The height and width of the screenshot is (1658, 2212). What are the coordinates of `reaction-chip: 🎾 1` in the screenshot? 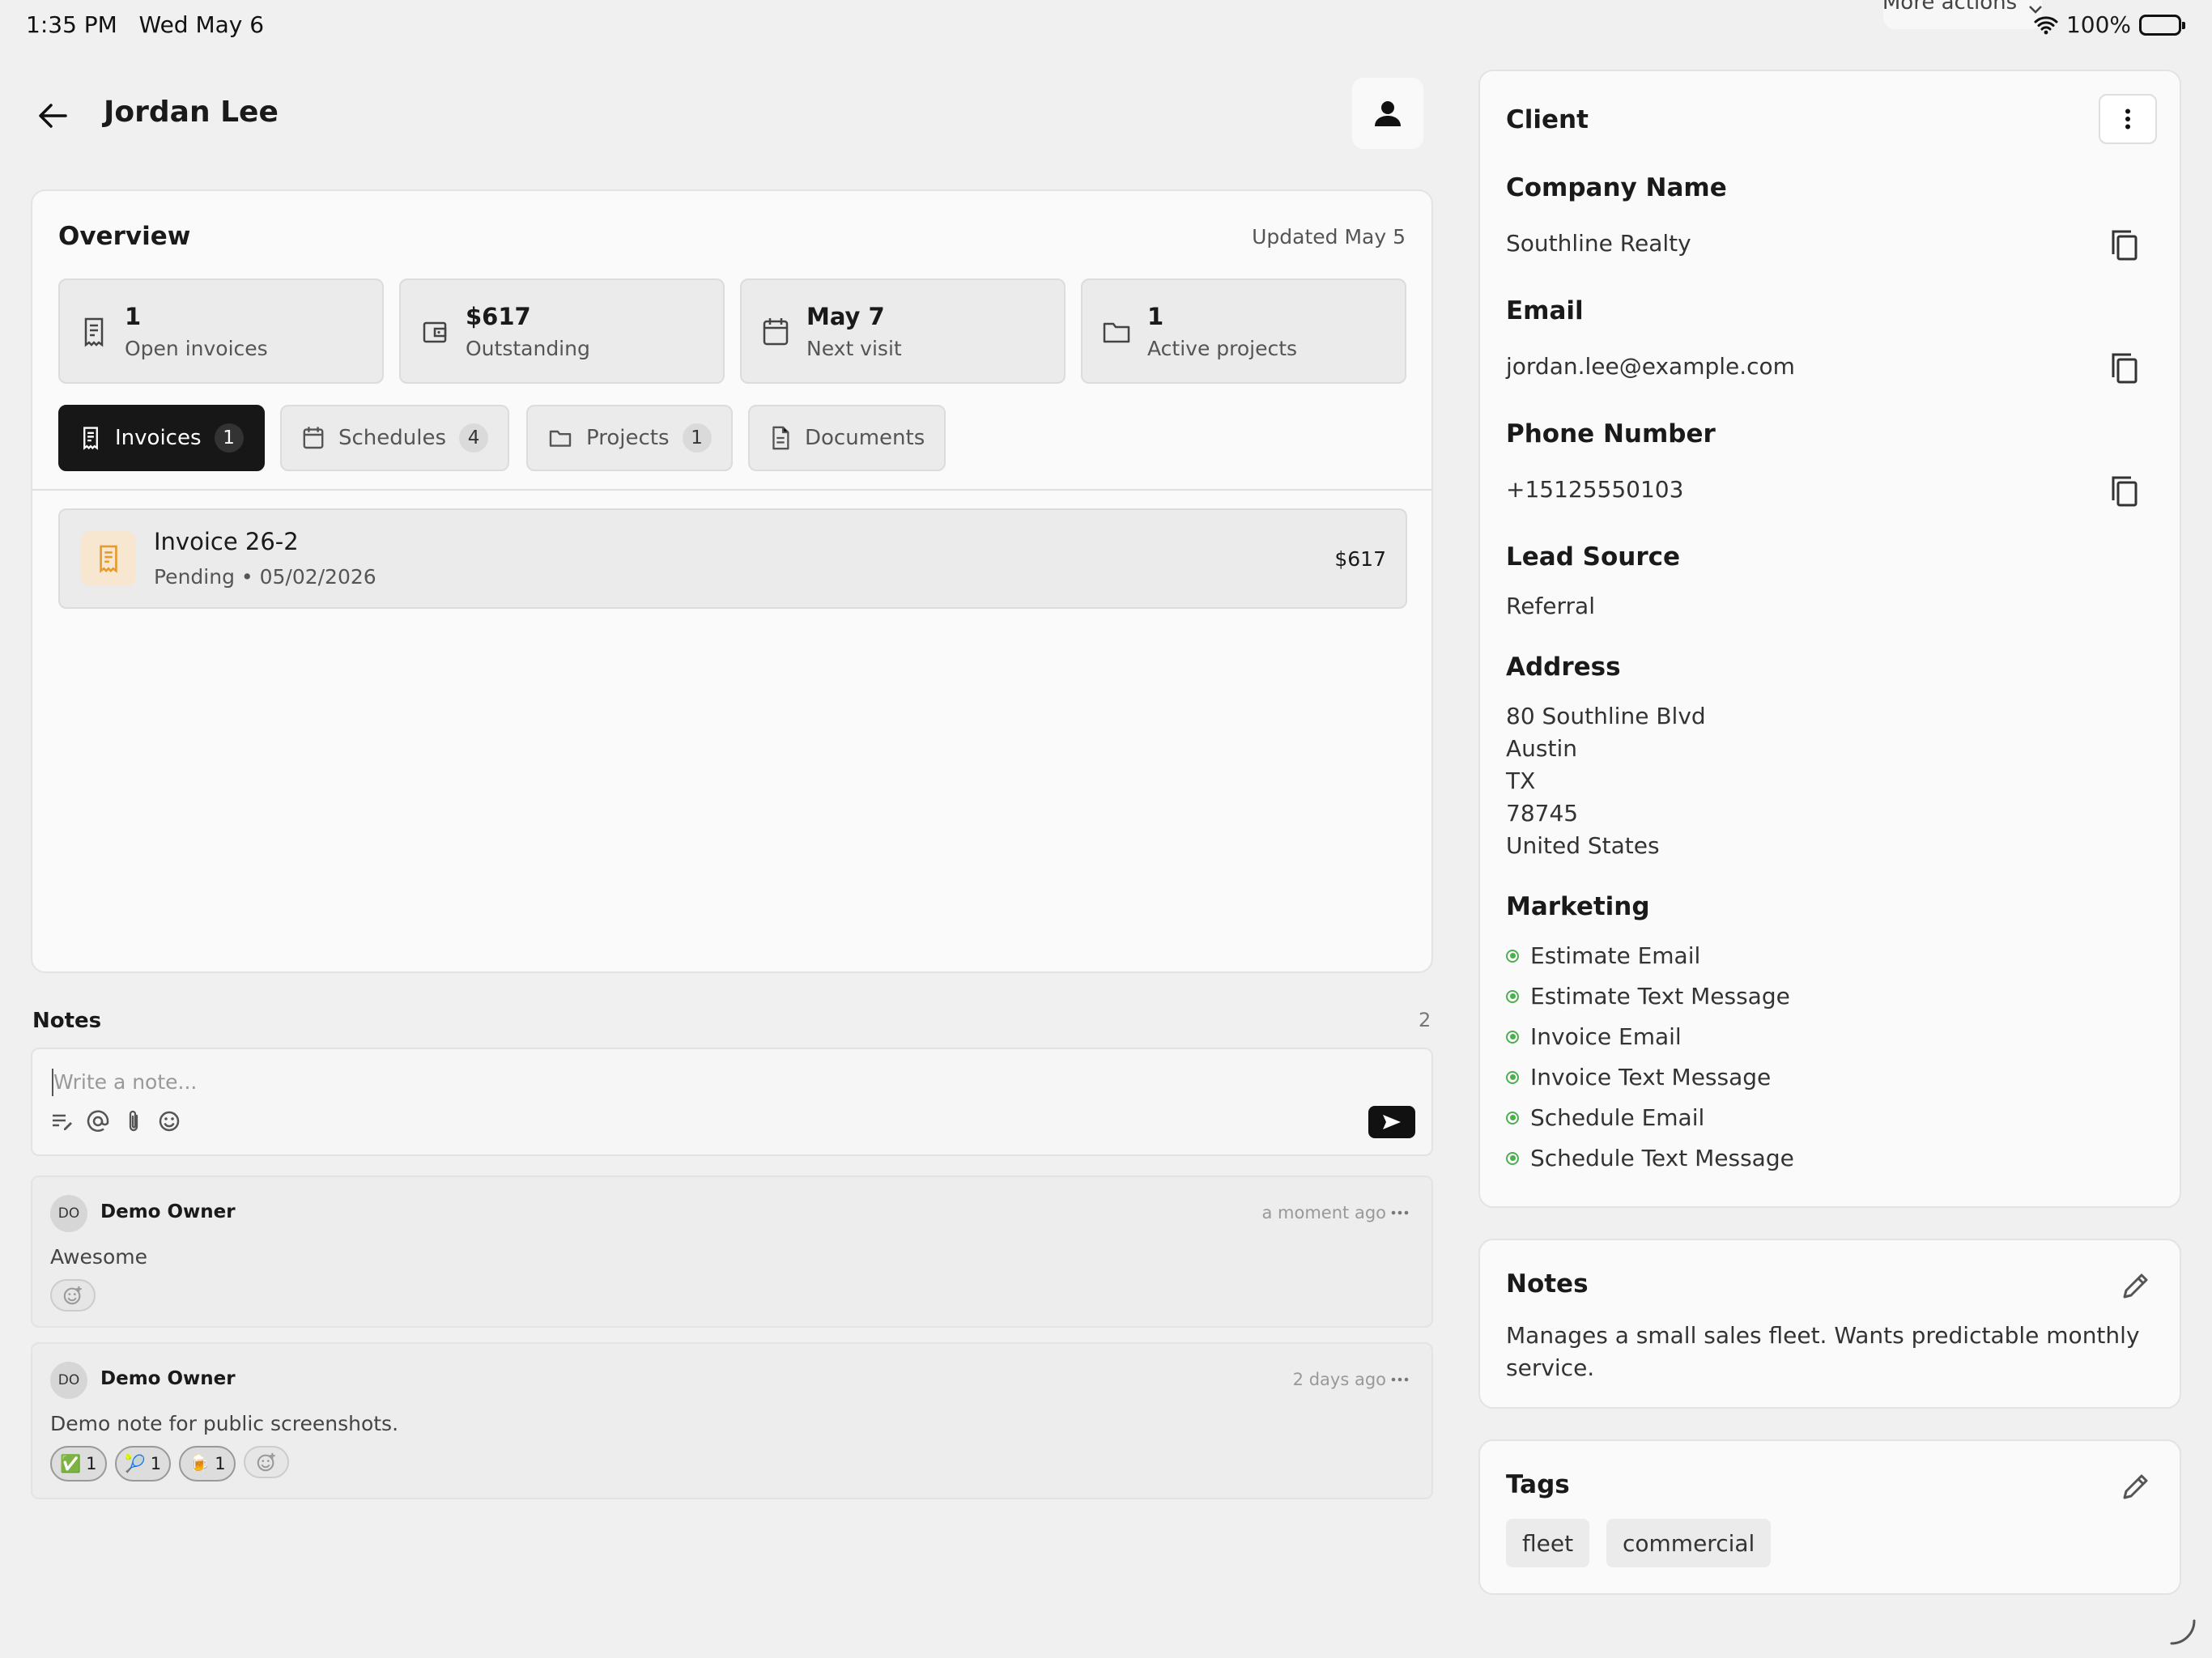 It's located at (143, 1464).